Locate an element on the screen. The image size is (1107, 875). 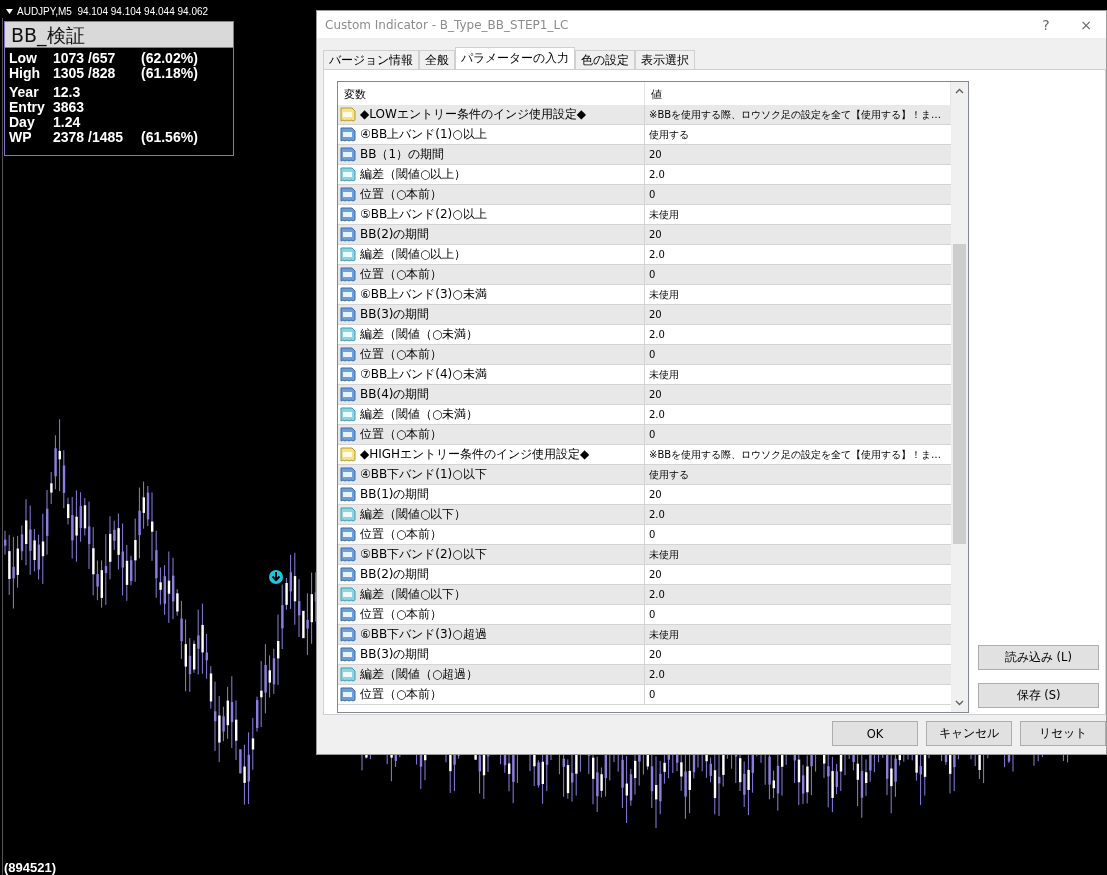
table-row: 編差（閾値（○超過） 2.0 is located at coordinates (644, 675).